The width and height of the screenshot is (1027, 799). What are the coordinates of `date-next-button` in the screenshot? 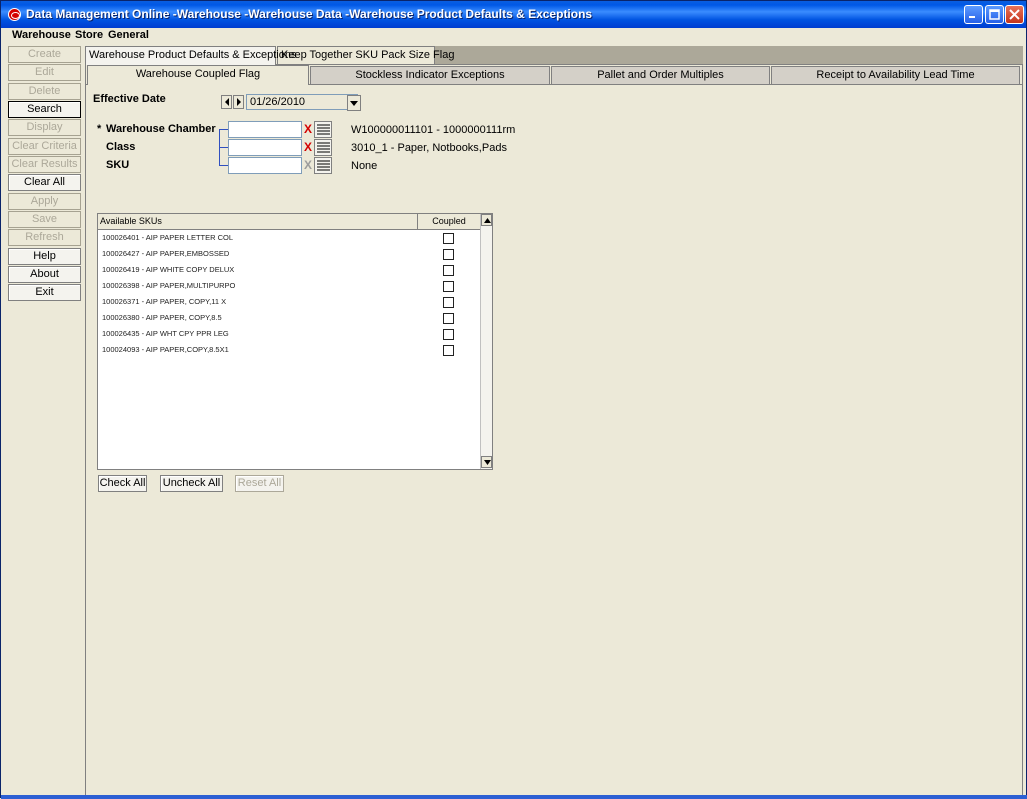 It's located at (238, 102).